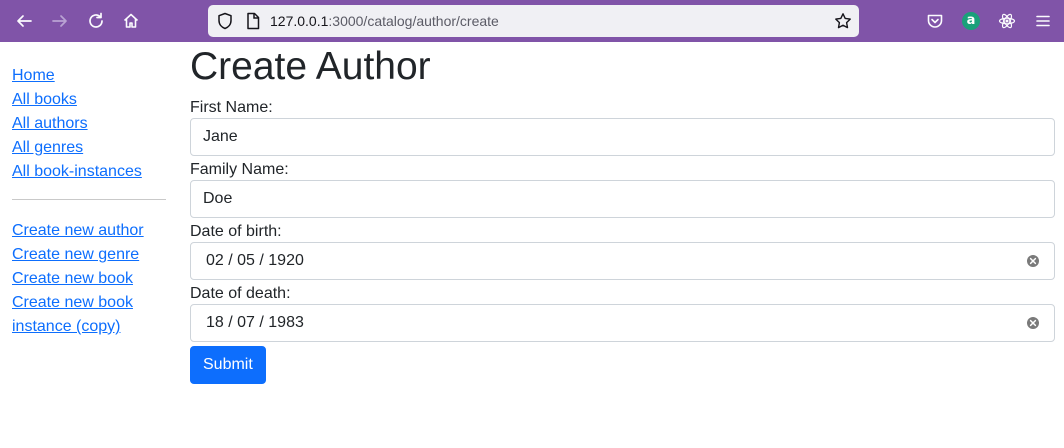 This screenshot has width=1064, height=448. What do you see at coordinates (843, 21) in the screenshot?
I see `bookmark-star-icon` at bounding box center [843, 21].